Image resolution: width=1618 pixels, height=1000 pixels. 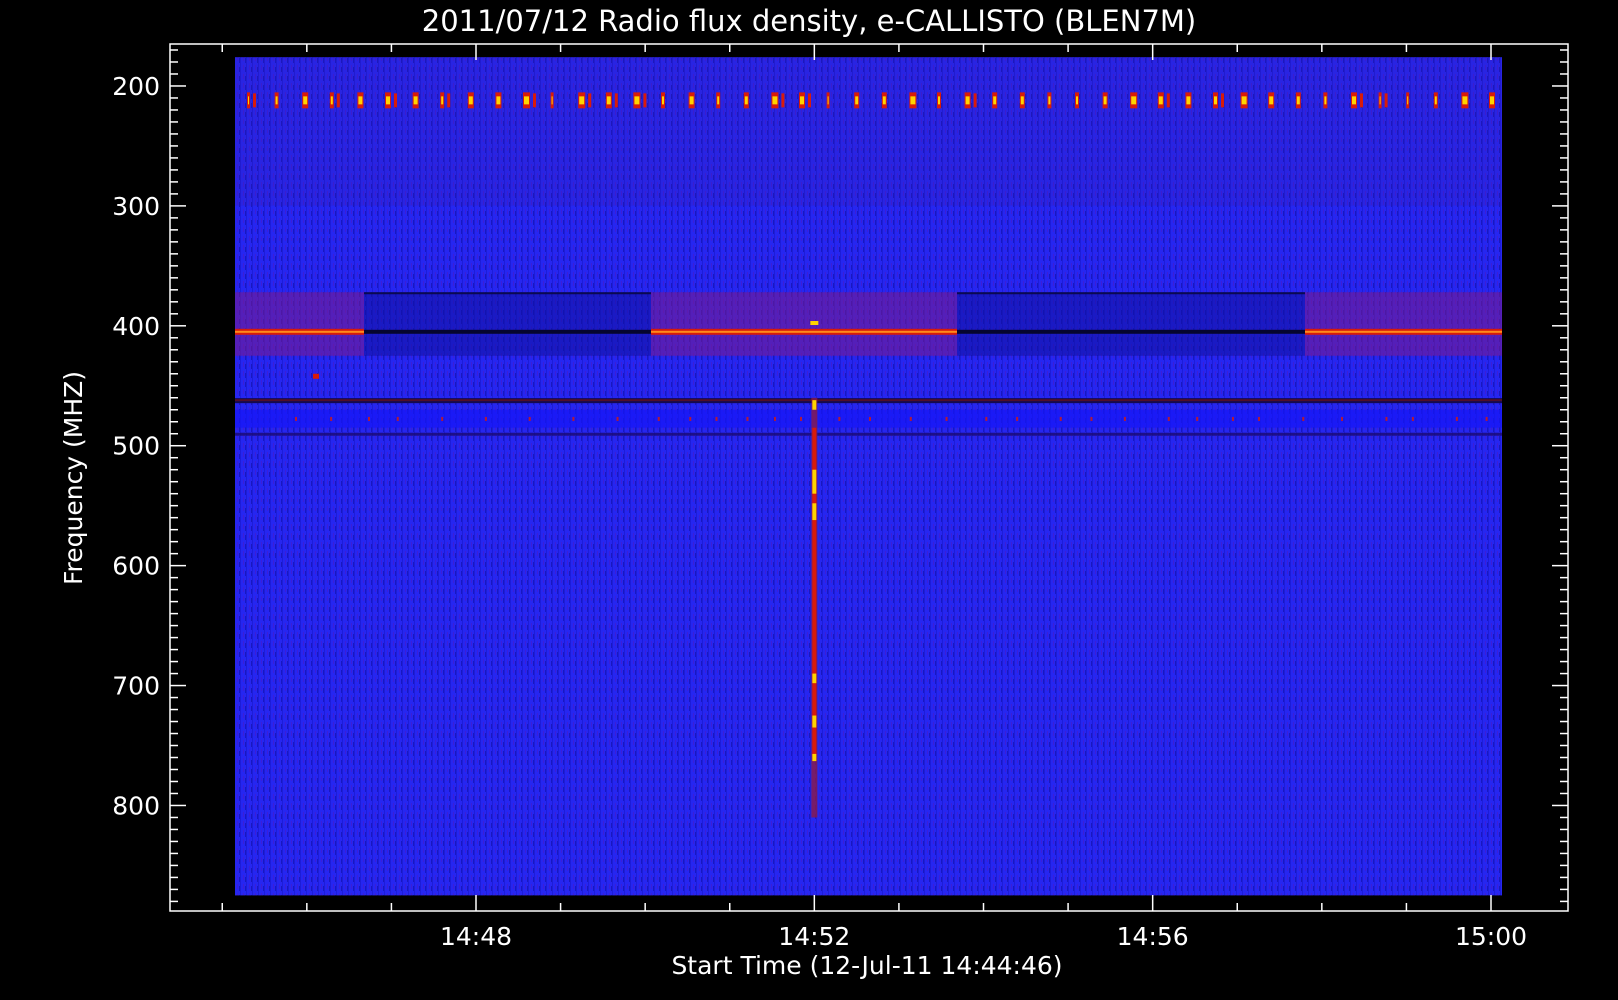 I want to click on y-tick-label: 800, so click(x=136, y=805).